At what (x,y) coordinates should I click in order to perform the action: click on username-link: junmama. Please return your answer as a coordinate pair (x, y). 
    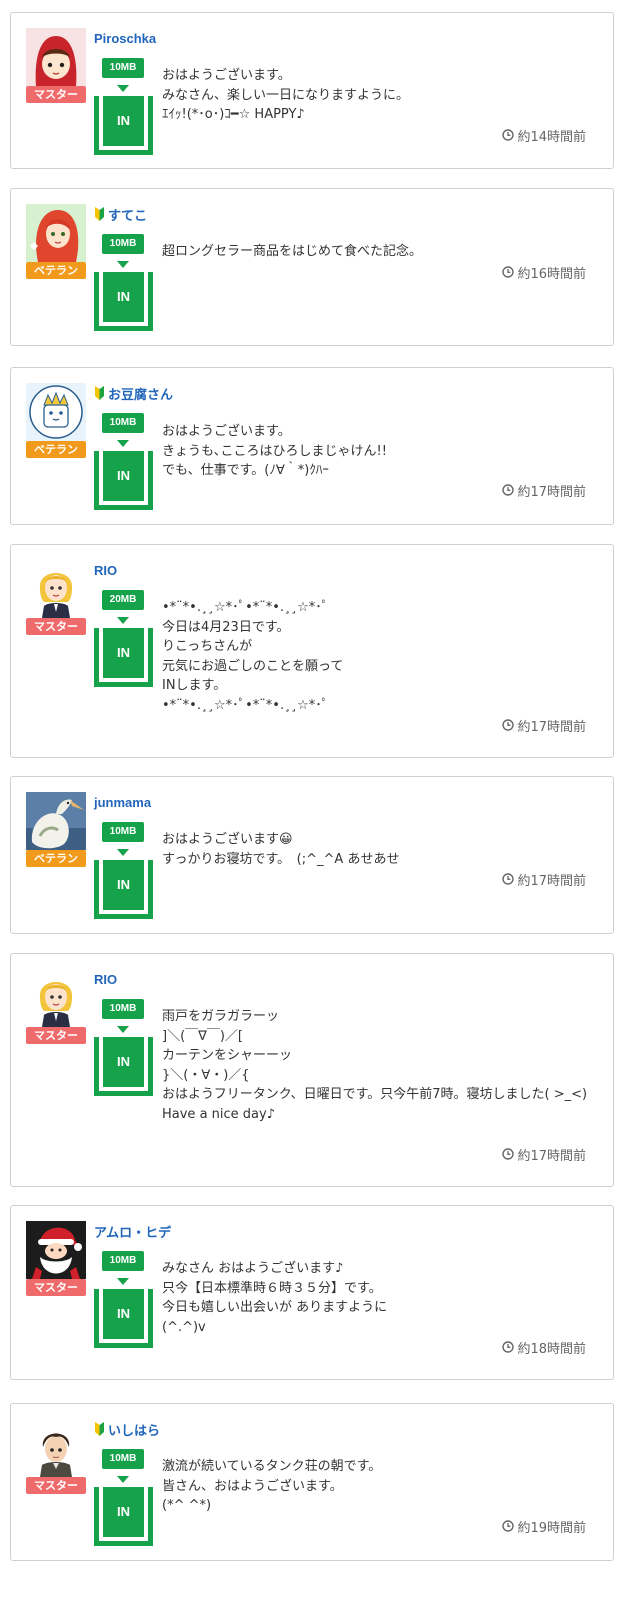
    Looking at the image, I should click on (122, 802).